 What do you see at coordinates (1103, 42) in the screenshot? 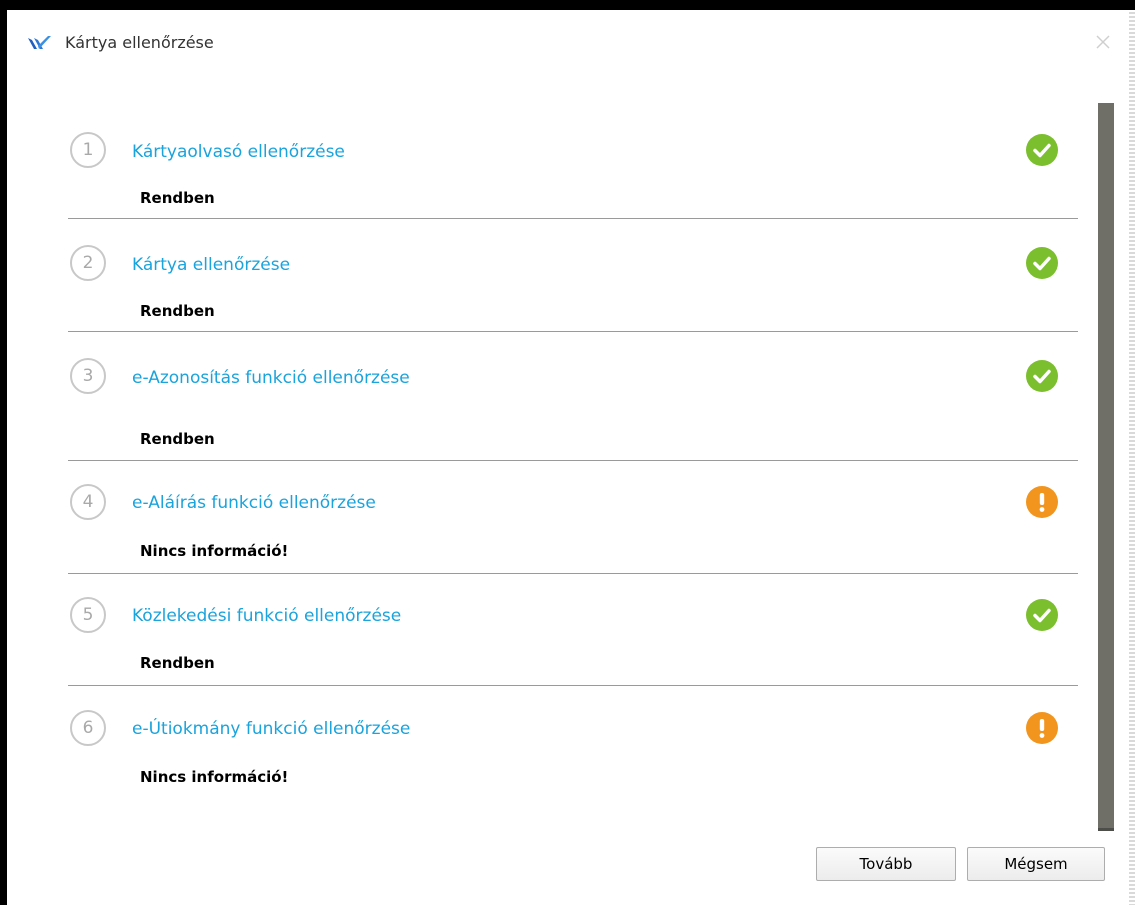
I see `close-icon` at bounding box center [1103, 42].